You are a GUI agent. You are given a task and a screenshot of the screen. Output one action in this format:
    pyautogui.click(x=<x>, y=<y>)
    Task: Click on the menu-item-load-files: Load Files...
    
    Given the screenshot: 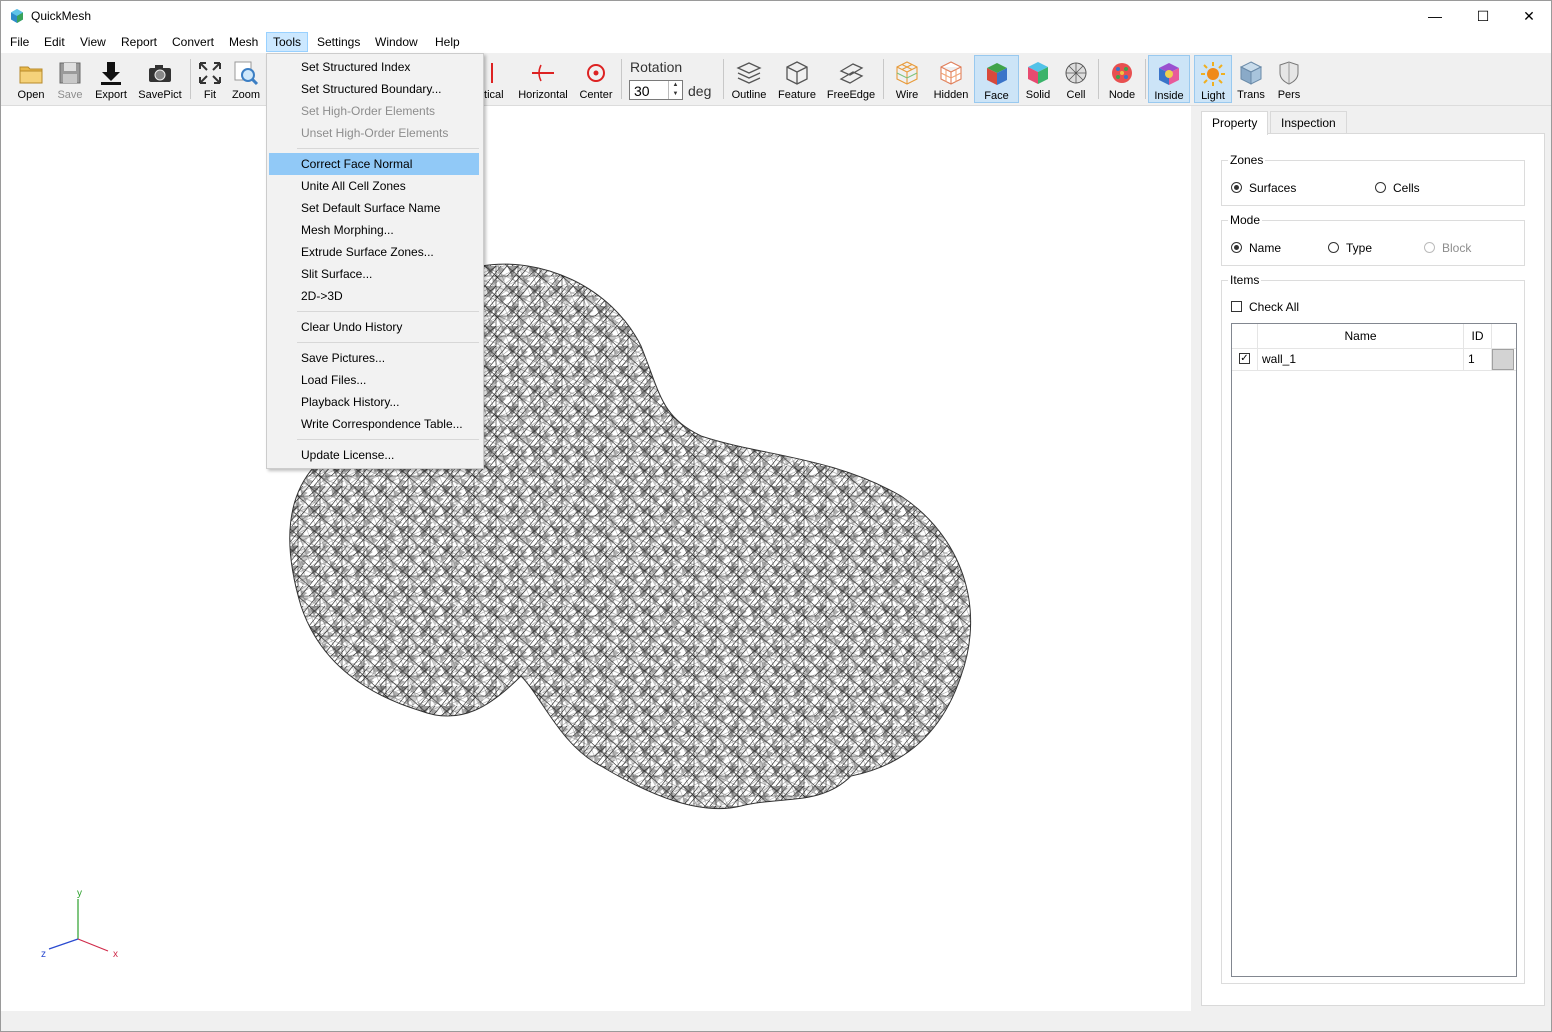 What is the action you would take?
    pyautogui.click(x=374, y=380)
    